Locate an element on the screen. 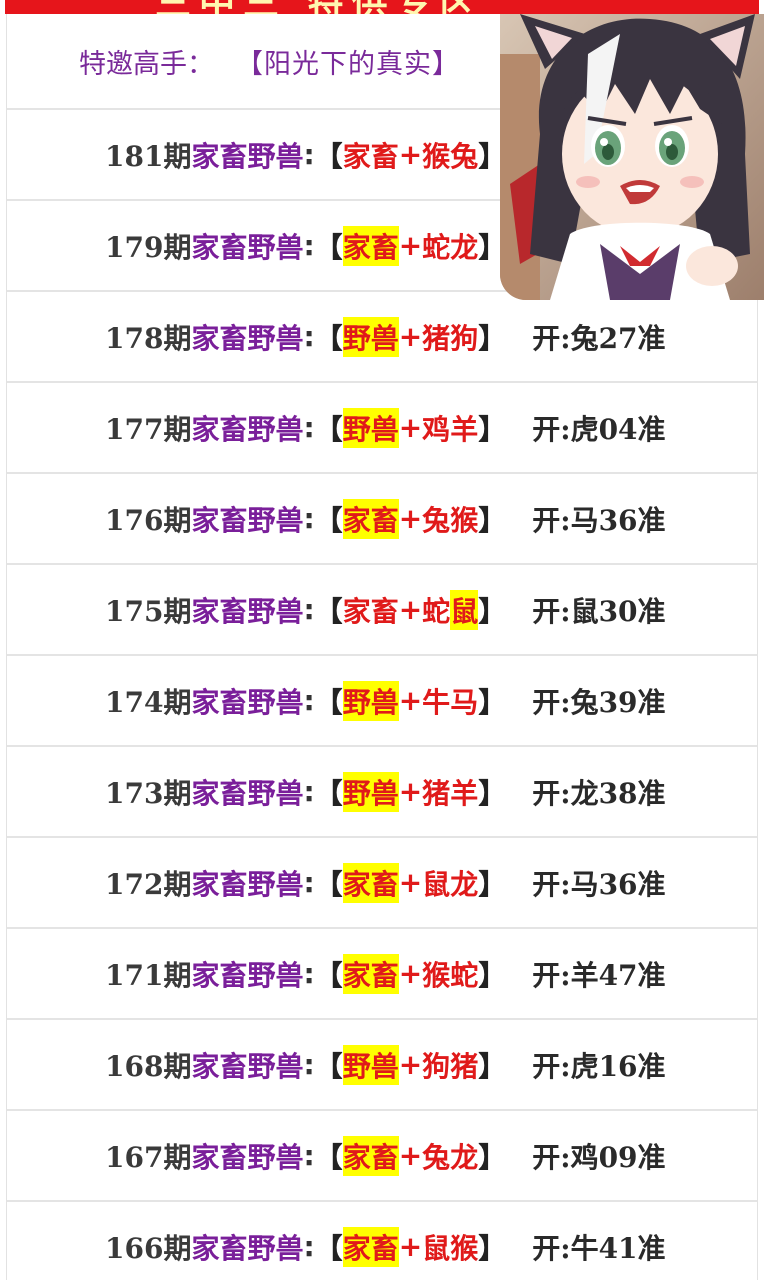  animal-label: 兔 is located at coordinates (436, 1157).